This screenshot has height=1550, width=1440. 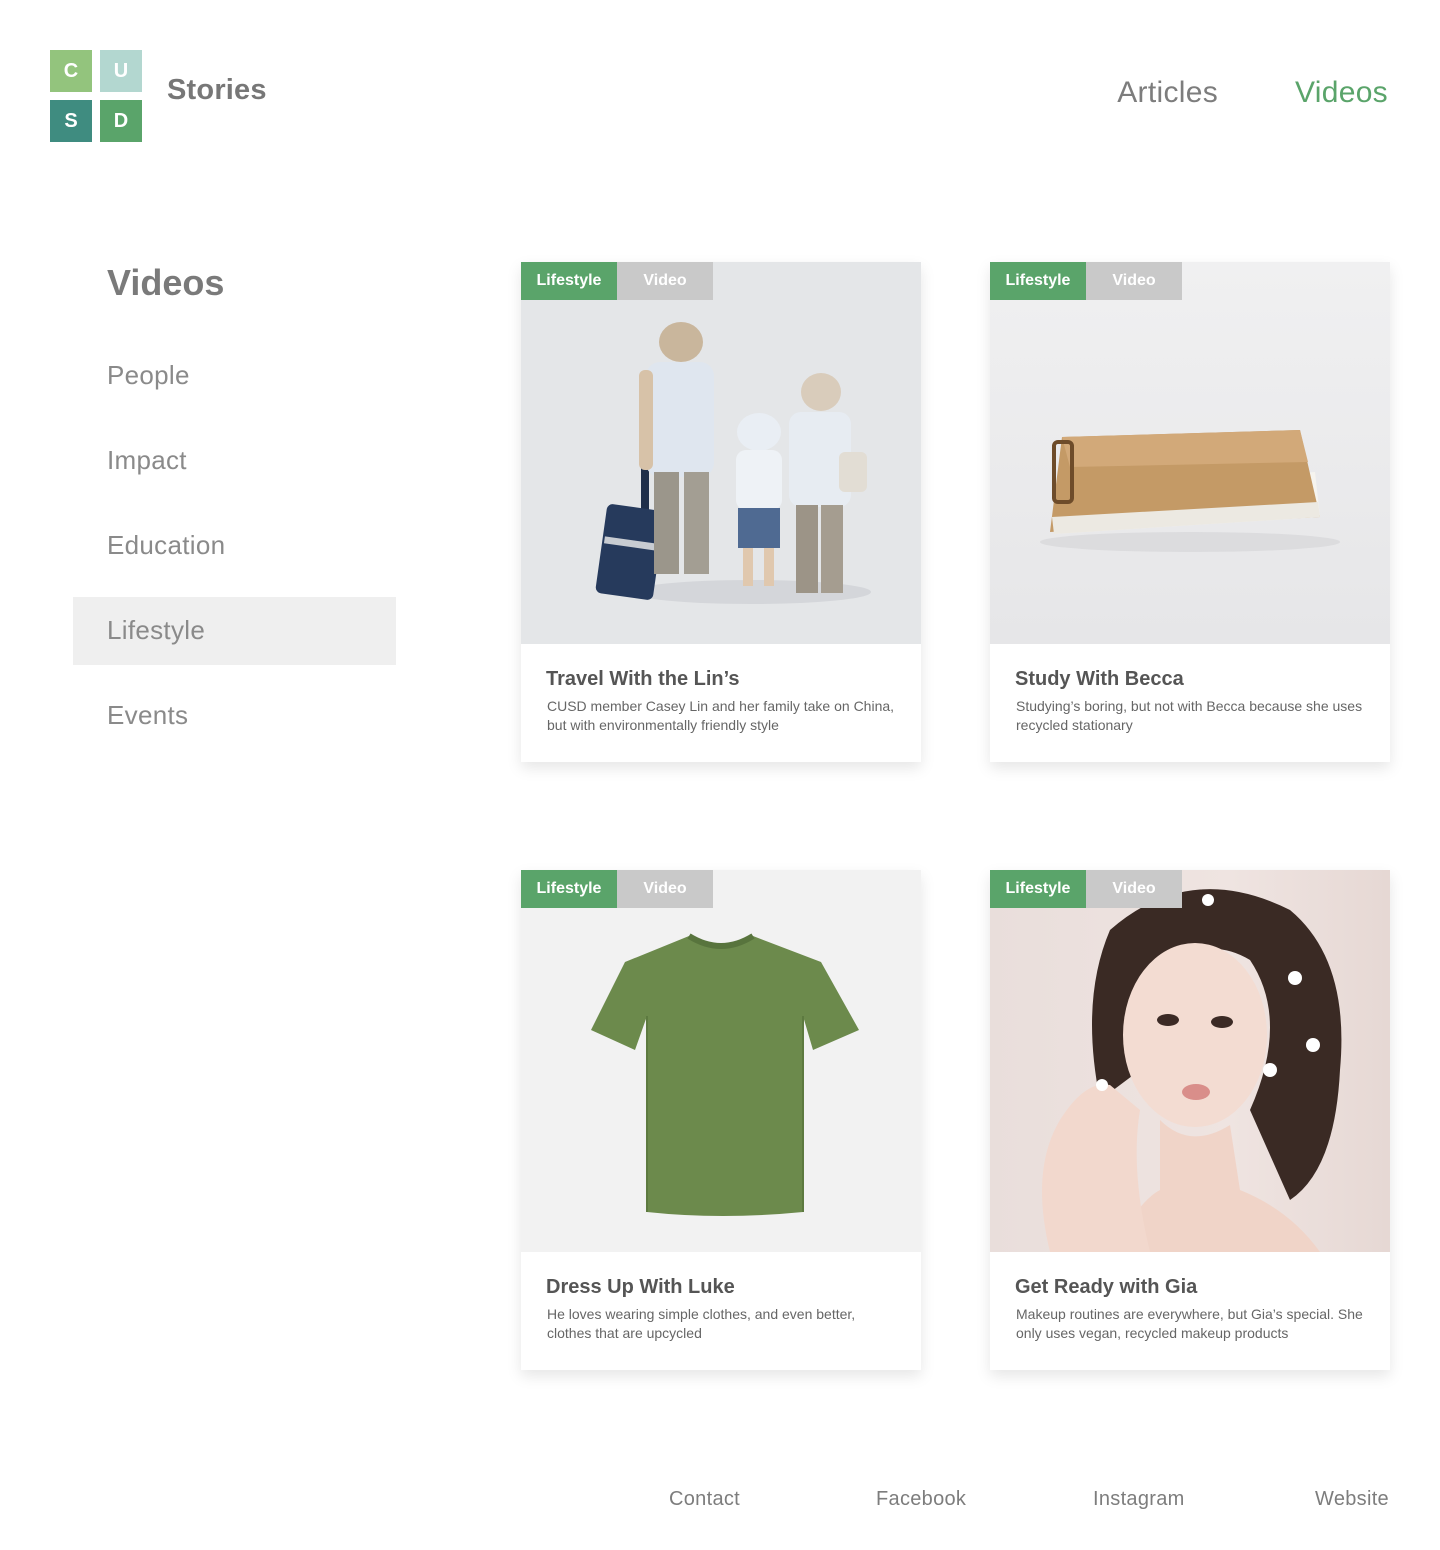 What do you see at coordinates (1190, 679) in the screenshot?
I see `card-title: Study With Becca` at bounding box center [1190, 679].